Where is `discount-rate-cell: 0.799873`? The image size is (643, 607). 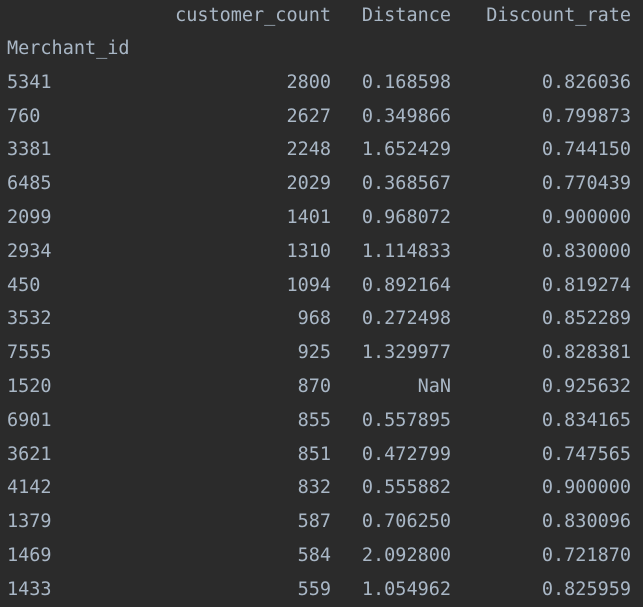
discount-rate-cell: 0.799873 is located at coordinates (586, 116).